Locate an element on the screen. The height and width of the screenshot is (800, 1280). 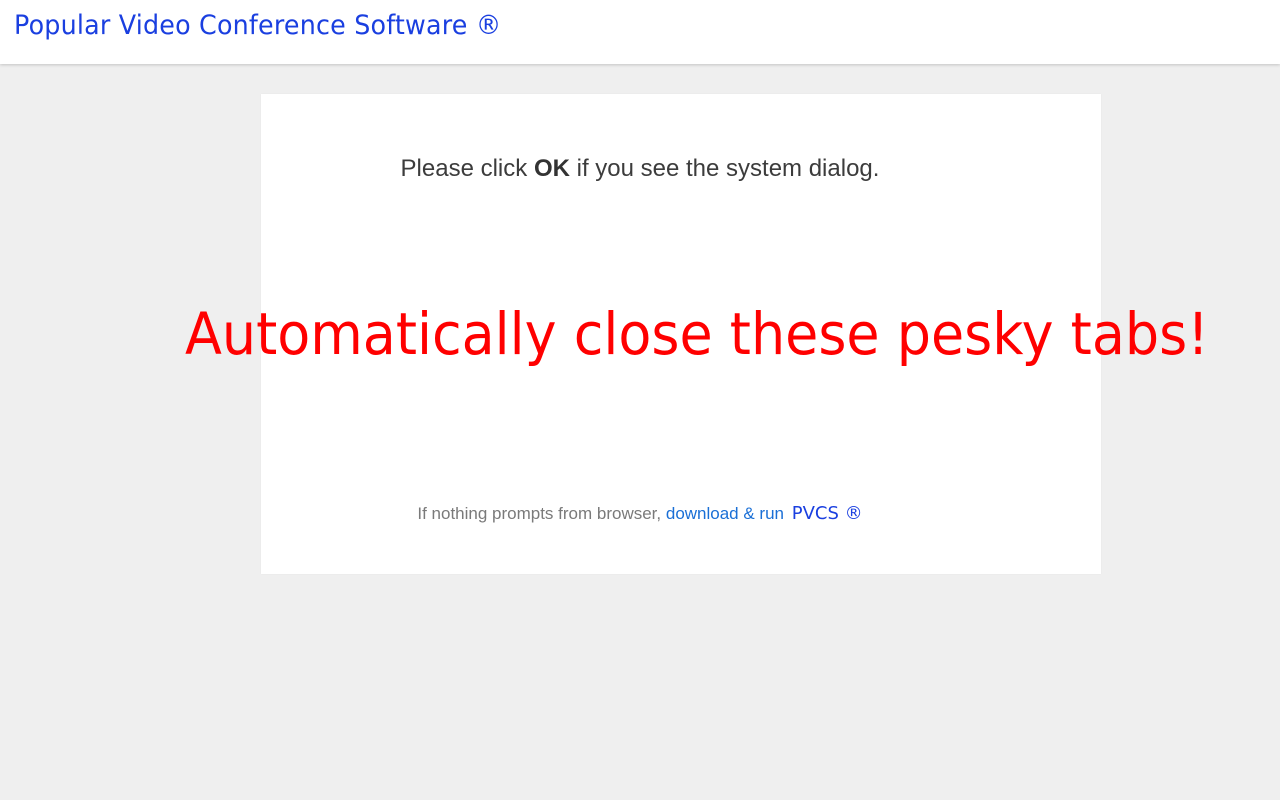
prompt-ok-emphasis: OK is located at coordinates (551, 168).